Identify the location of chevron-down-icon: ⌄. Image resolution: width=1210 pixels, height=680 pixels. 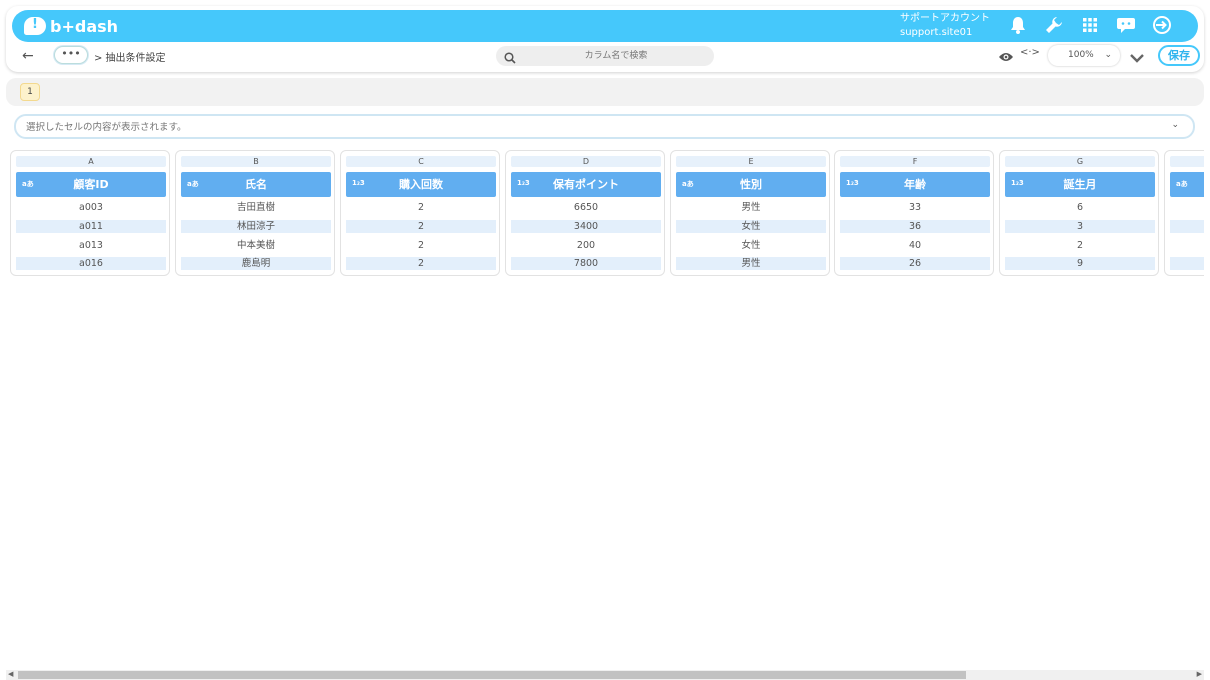
(1108, 55).